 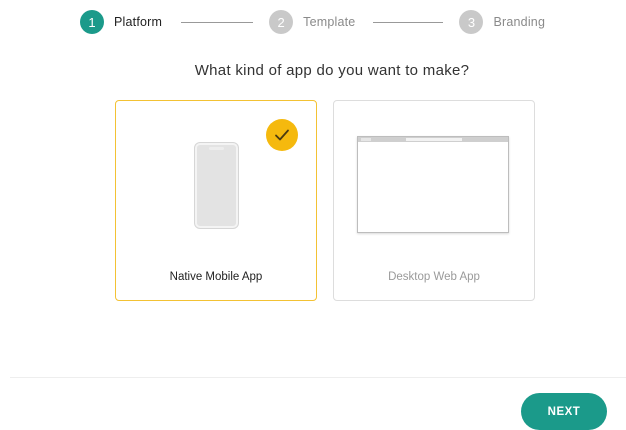 What do you see at coordinates (433, 184) in the screenshot?
I see `browser-window-icon` at bounding box center [433, 184].